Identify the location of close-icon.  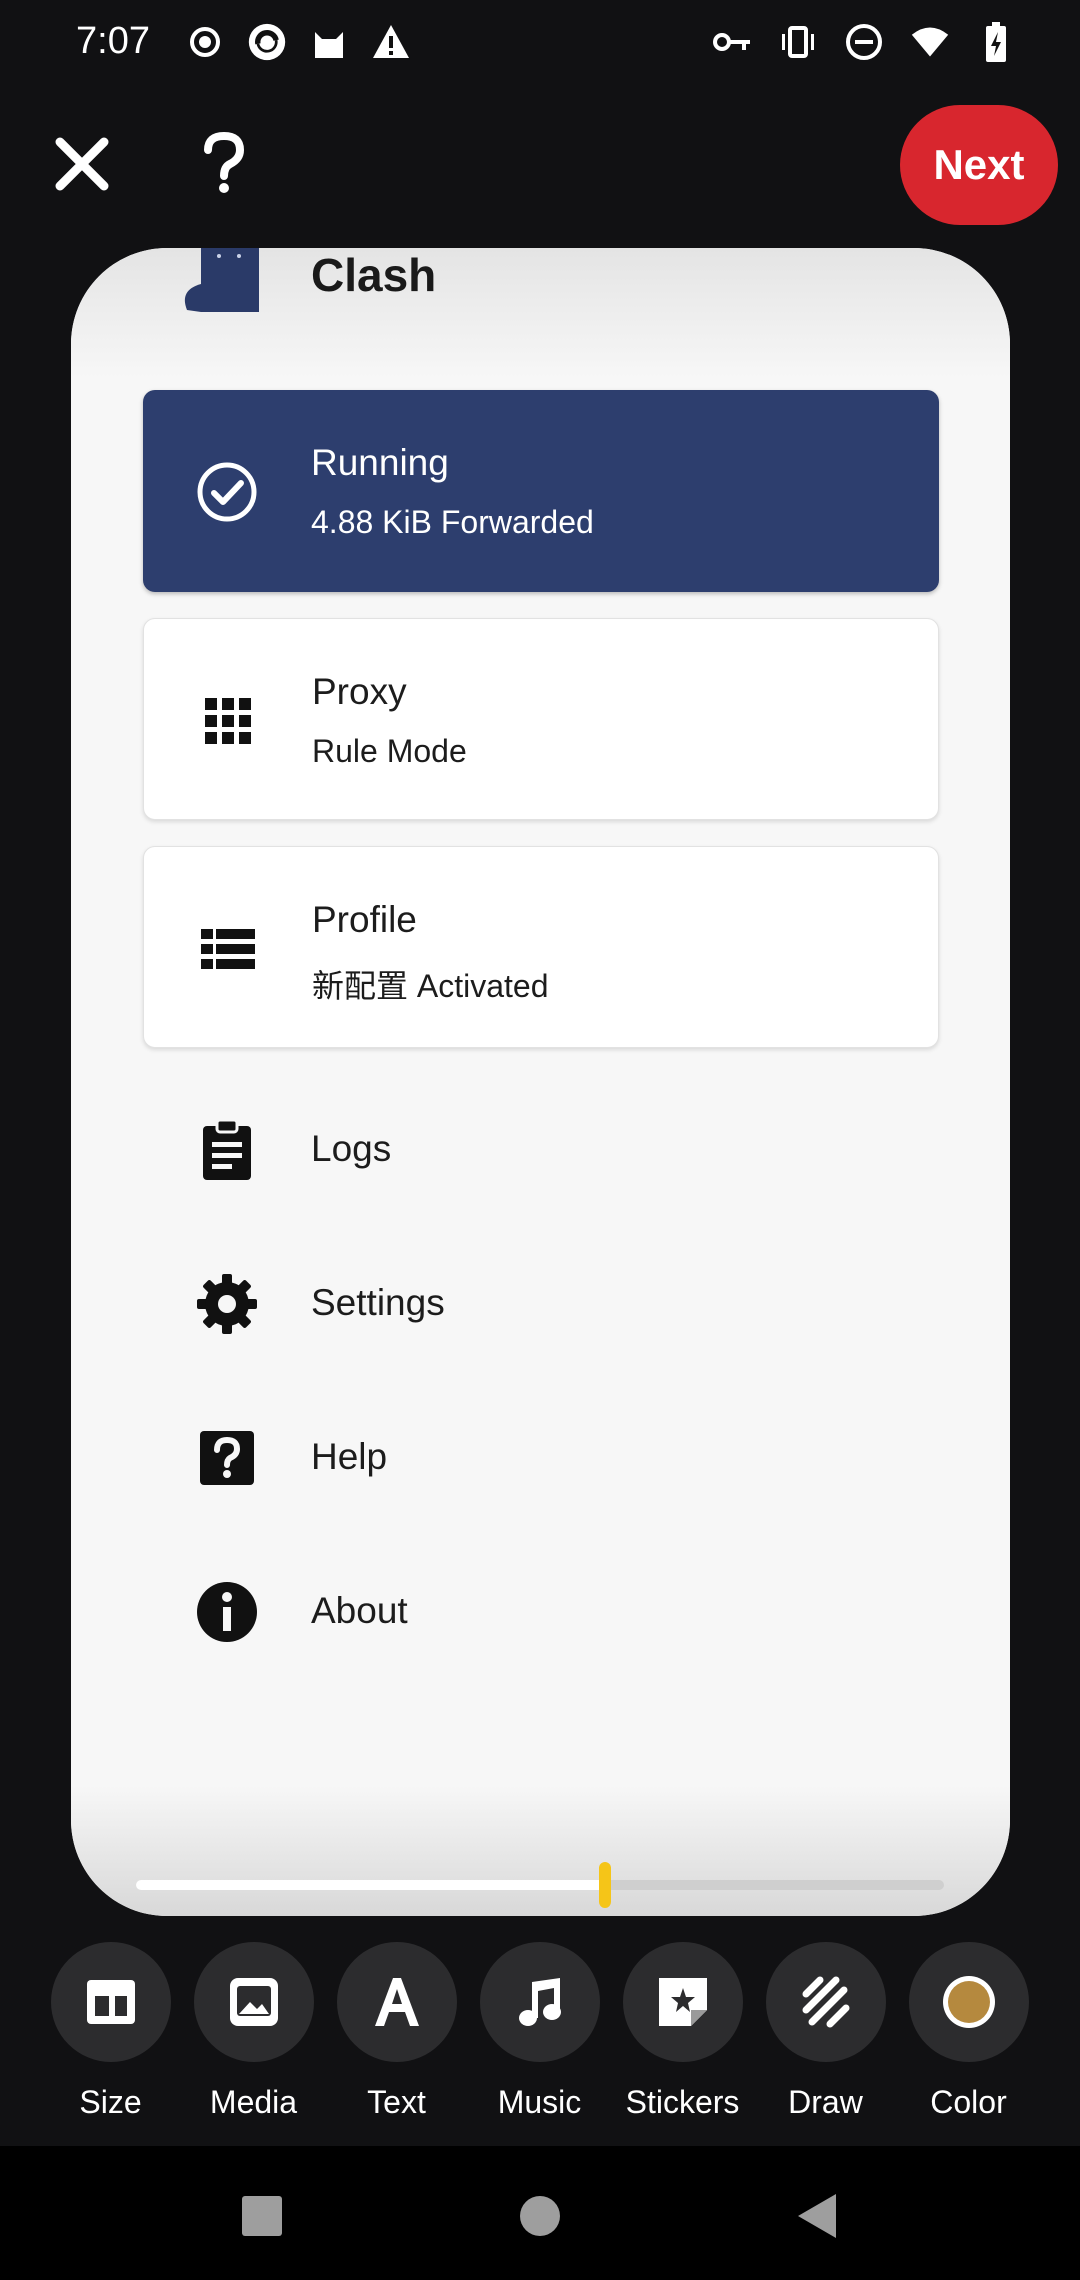
(82, 164).